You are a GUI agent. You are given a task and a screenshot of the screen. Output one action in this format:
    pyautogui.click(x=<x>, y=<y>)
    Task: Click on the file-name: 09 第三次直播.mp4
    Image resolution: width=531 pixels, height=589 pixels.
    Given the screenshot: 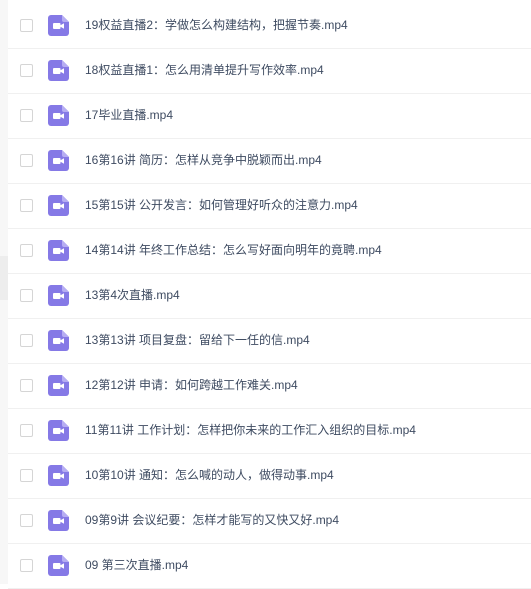 What is the action you would take?
    pyautogui.click(x=136, y=565)
    